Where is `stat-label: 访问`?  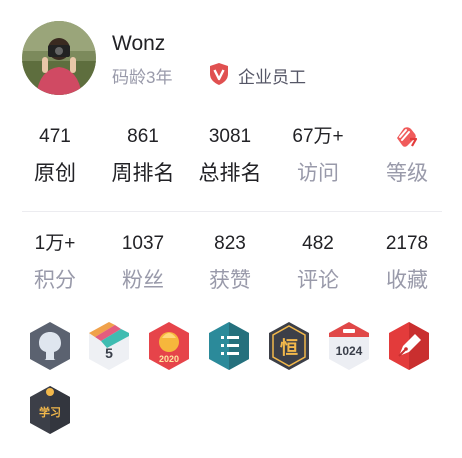 stat-label: 访问 is located at coordinates (318, 173).